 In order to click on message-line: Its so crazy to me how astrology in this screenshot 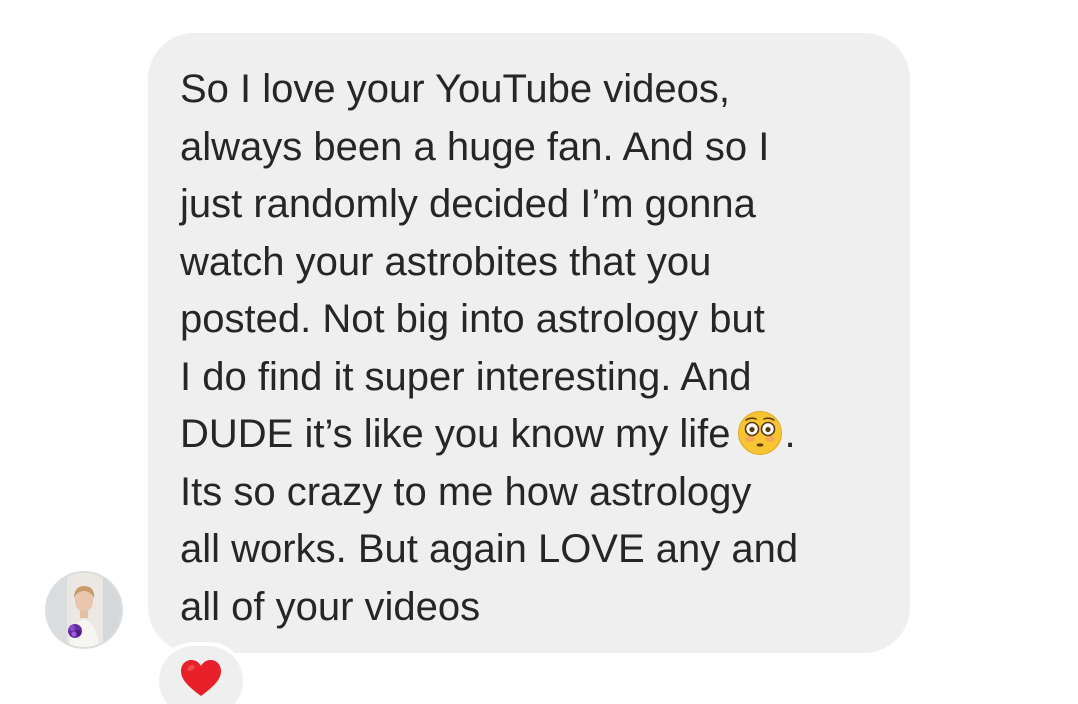, I will do `click(466, 491)`.